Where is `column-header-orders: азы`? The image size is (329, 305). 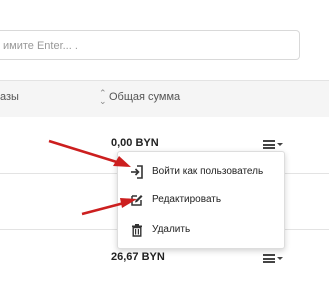 column-header-orders: азы is located at coordinates (9, 99).